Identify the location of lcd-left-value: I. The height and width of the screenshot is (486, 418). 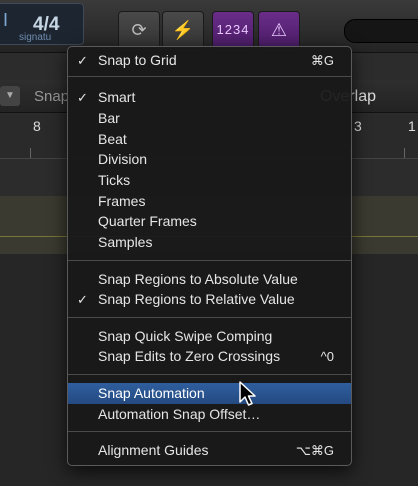
(6, 20).